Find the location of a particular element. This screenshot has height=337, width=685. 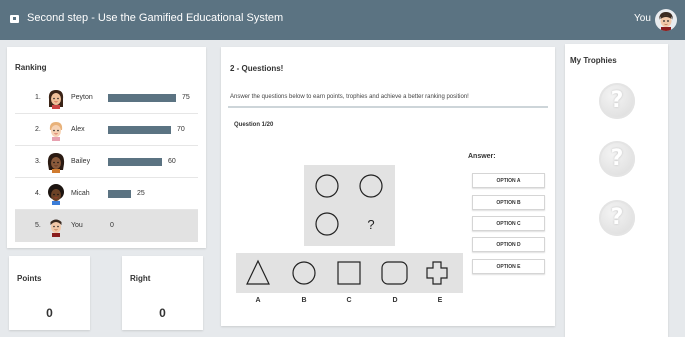

answer-shapes-strip is located at coordinates (349, 273).